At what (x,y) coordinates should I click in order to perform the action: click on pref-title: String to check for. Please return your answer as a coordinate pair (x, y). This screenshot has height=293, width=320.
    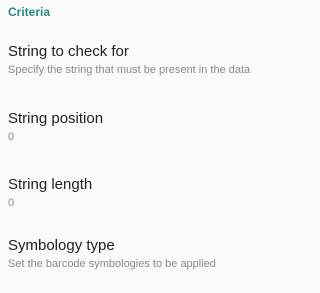
    Looking at the image, I should click on (68, 51).